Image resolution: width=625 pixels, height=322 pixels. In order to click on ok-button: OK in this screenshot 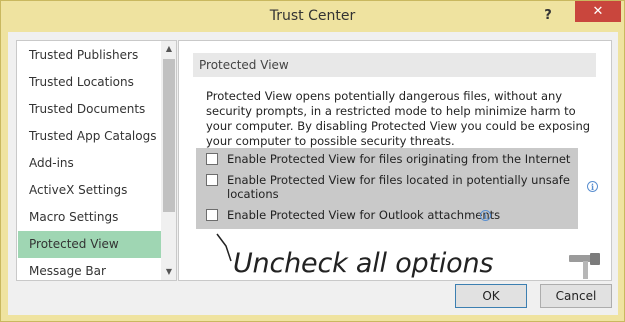, I will do `click(491, 296)`.